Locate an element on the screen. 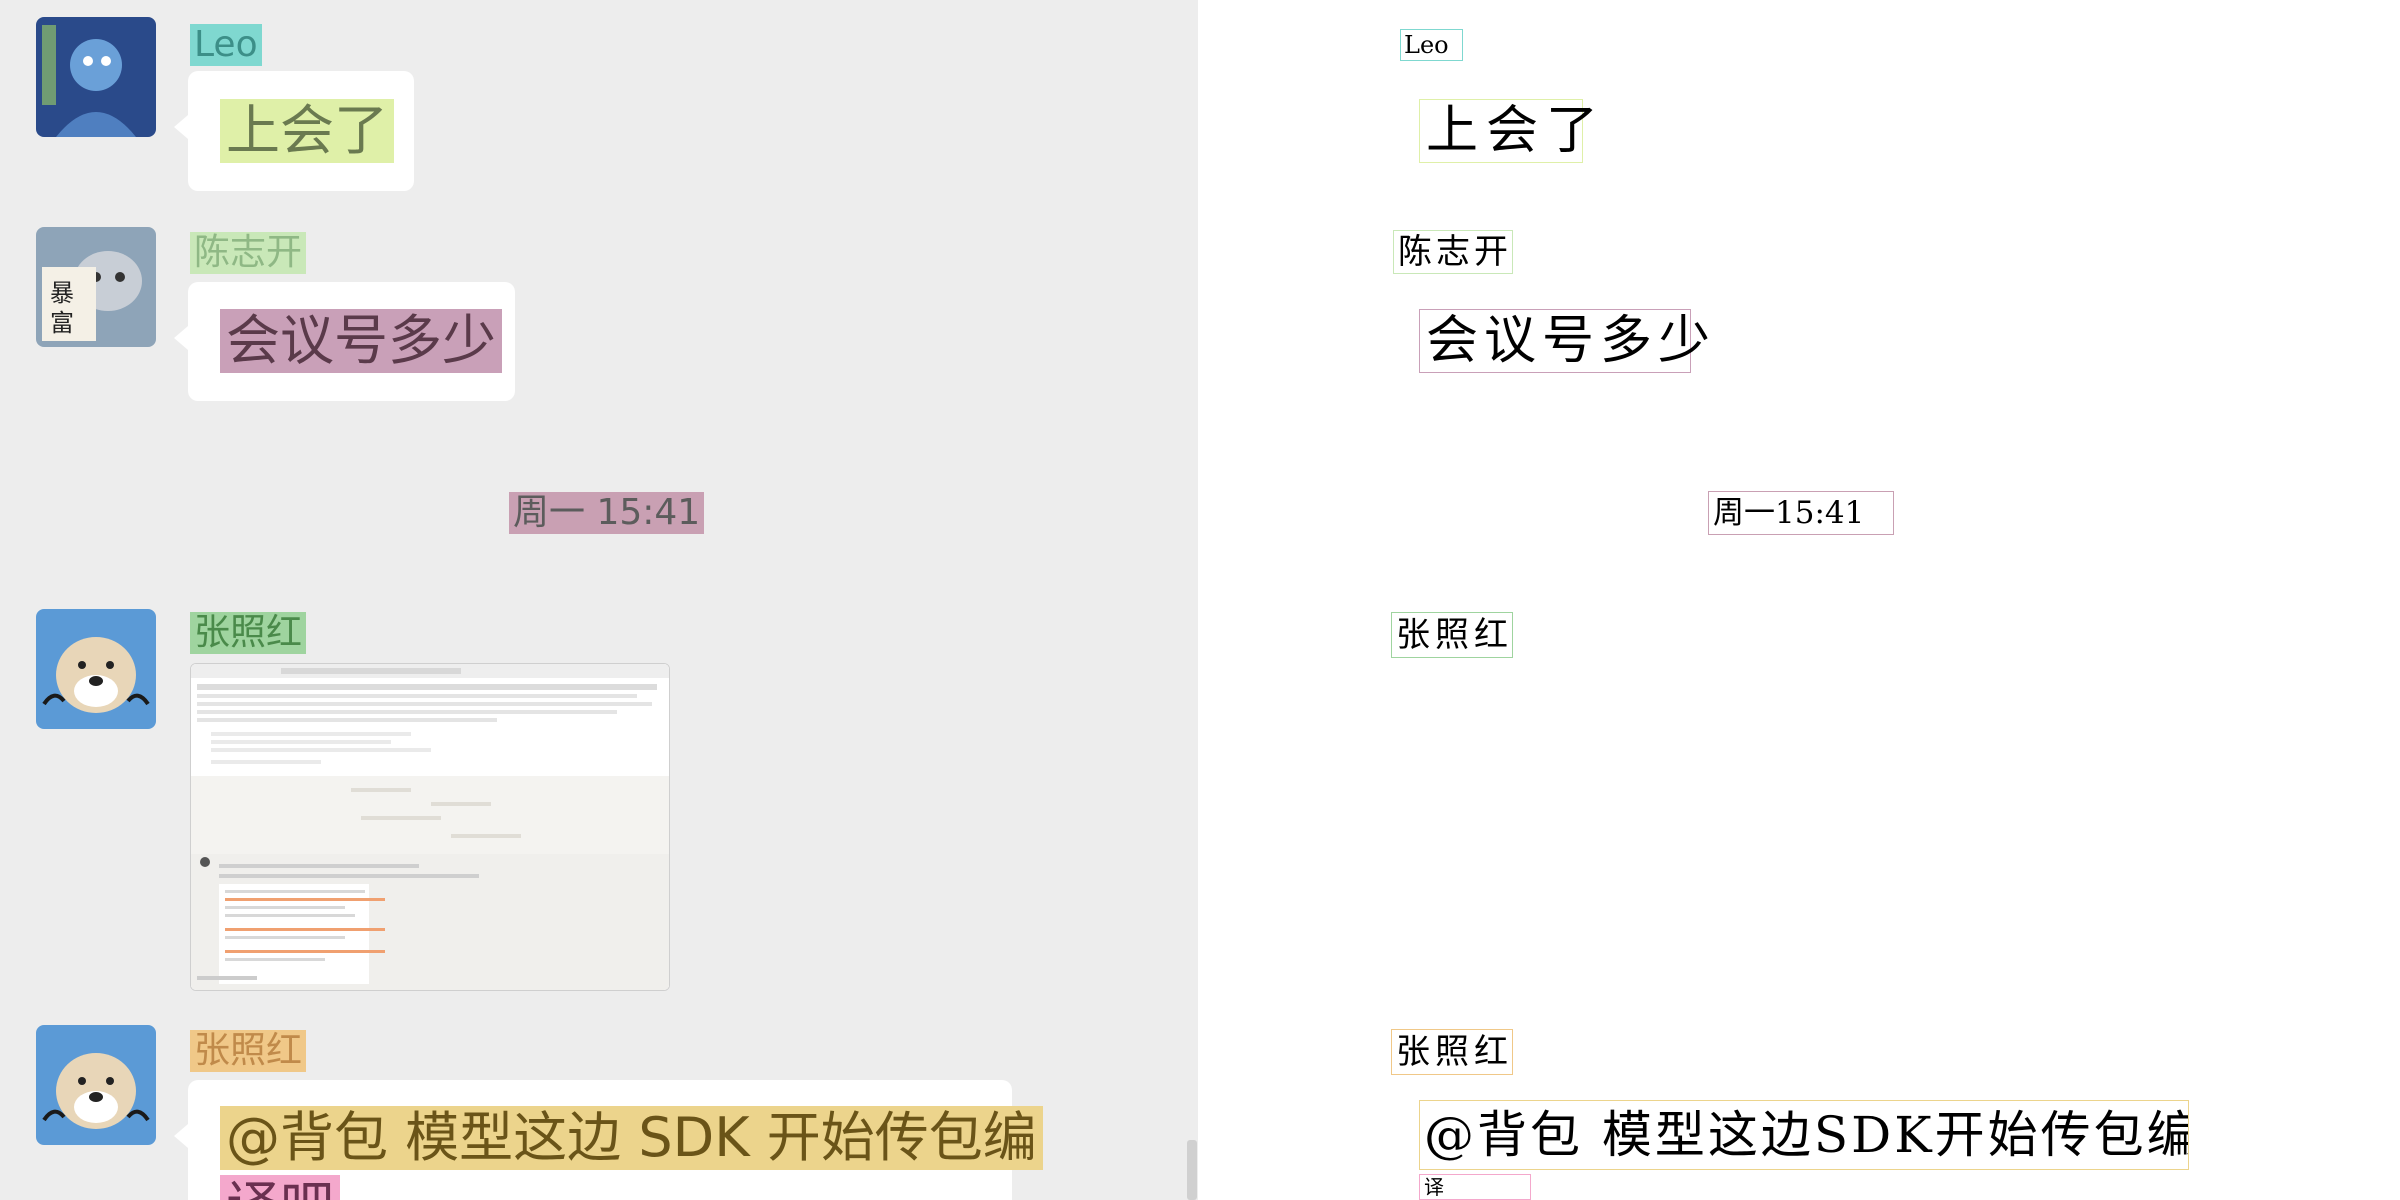 The height and width of the screenshot is (1200, 2400). message-bubble: @背包 模型这边 SDK 开始传包编 译吧 is located at coordinates (608, 1140).